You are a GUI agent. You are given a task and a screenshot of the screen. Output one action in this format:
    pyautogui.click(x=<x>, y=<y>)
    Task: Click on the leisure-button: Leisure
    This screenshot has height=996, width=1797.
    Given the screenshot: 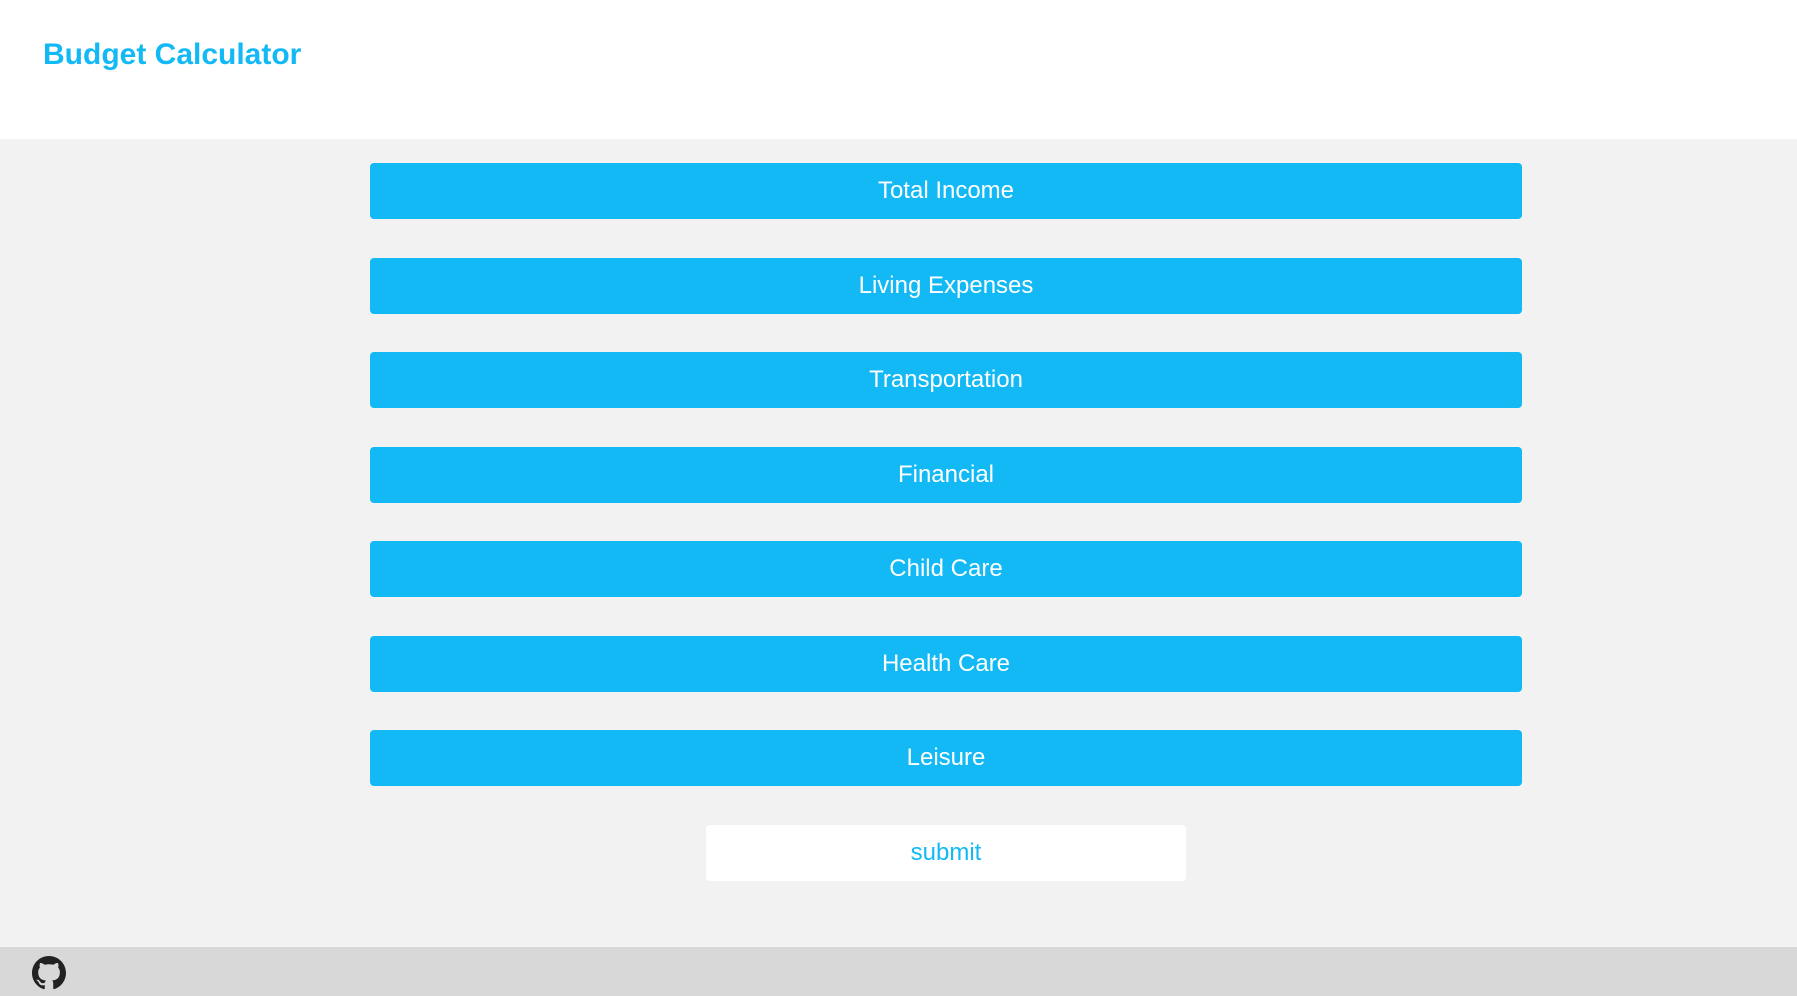 What is the action you would take?
    pyautogui.click(x=946, y=758)
    